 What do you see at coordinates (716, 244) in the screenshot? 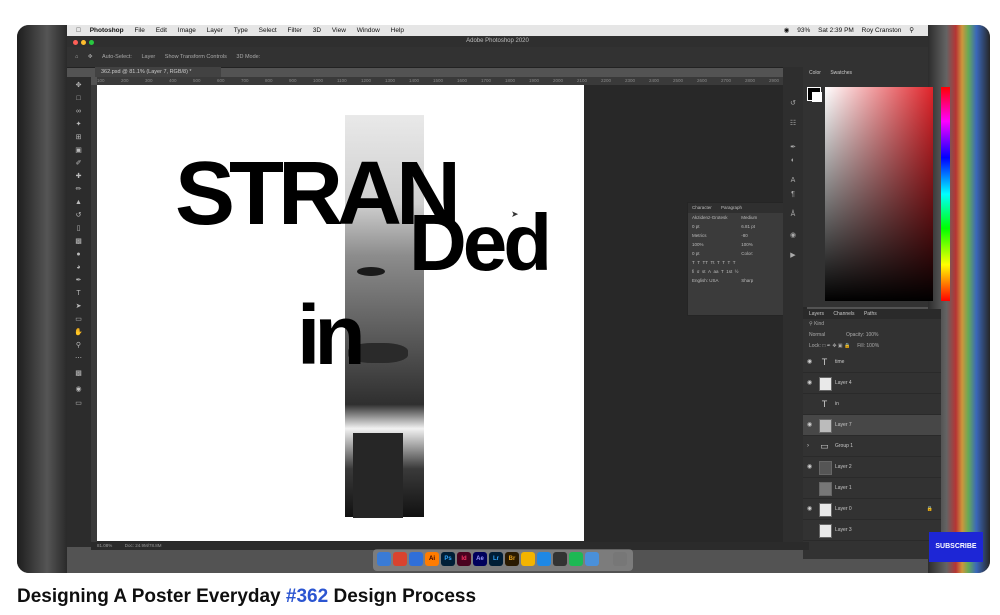
I see `vertical-scale-field: 100%` at bounding box center [716, 244].